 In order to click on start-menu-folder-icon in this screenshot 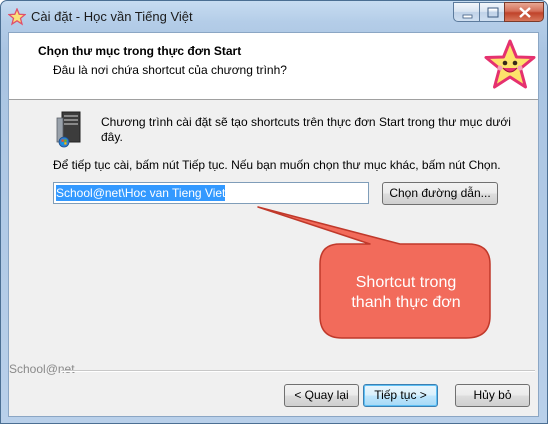, I will do `click(68, 129)`.